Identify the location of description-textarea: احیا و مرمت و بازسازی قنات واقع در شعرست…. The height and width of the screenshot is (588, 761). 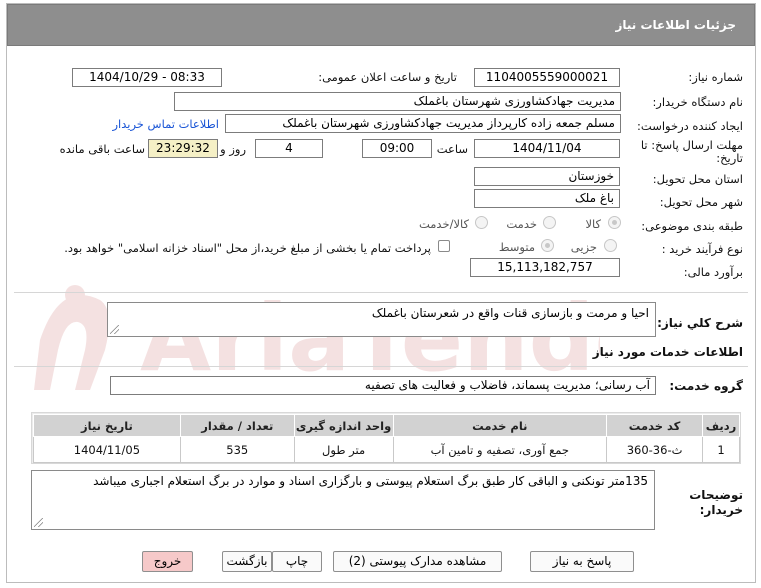
(381, 319).